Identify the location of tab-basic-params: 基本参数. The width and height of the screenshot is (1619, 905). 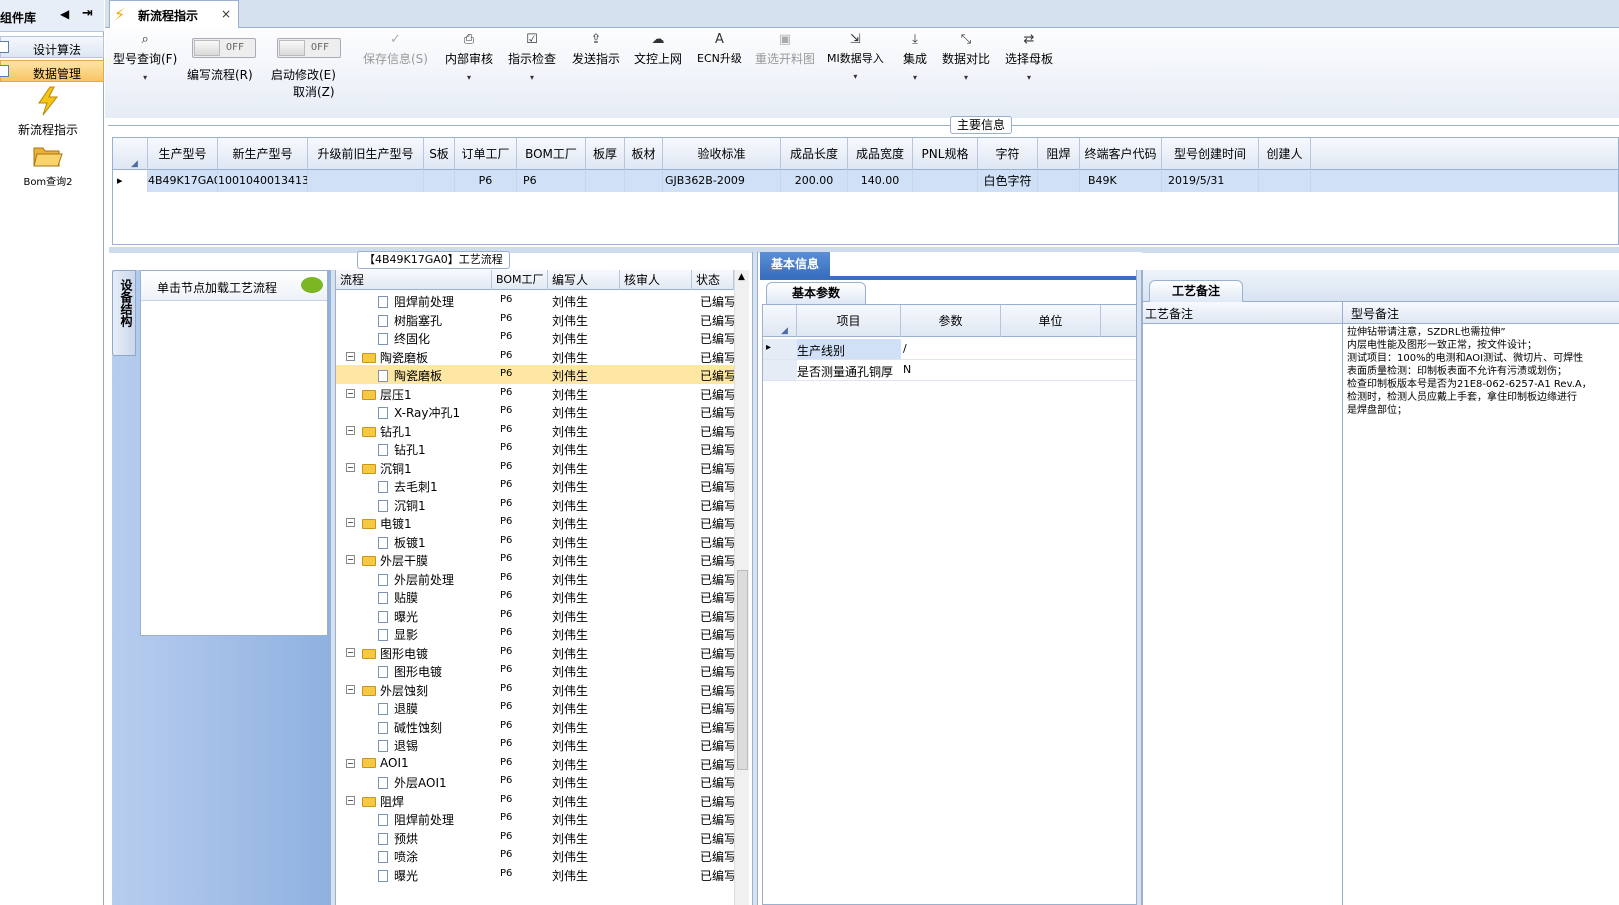
(816, 293).